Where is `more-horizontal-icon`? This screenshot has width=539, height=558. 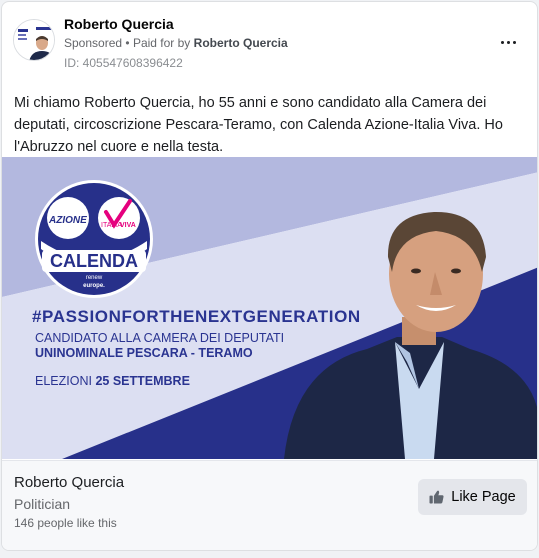
more-horizontal-icon is located at coordinates (502, 42).